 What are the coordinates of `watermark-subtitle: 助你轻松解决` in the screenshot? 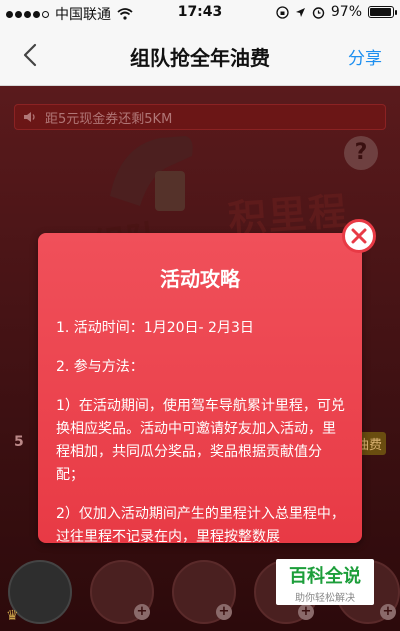 It's located at (325, 598).